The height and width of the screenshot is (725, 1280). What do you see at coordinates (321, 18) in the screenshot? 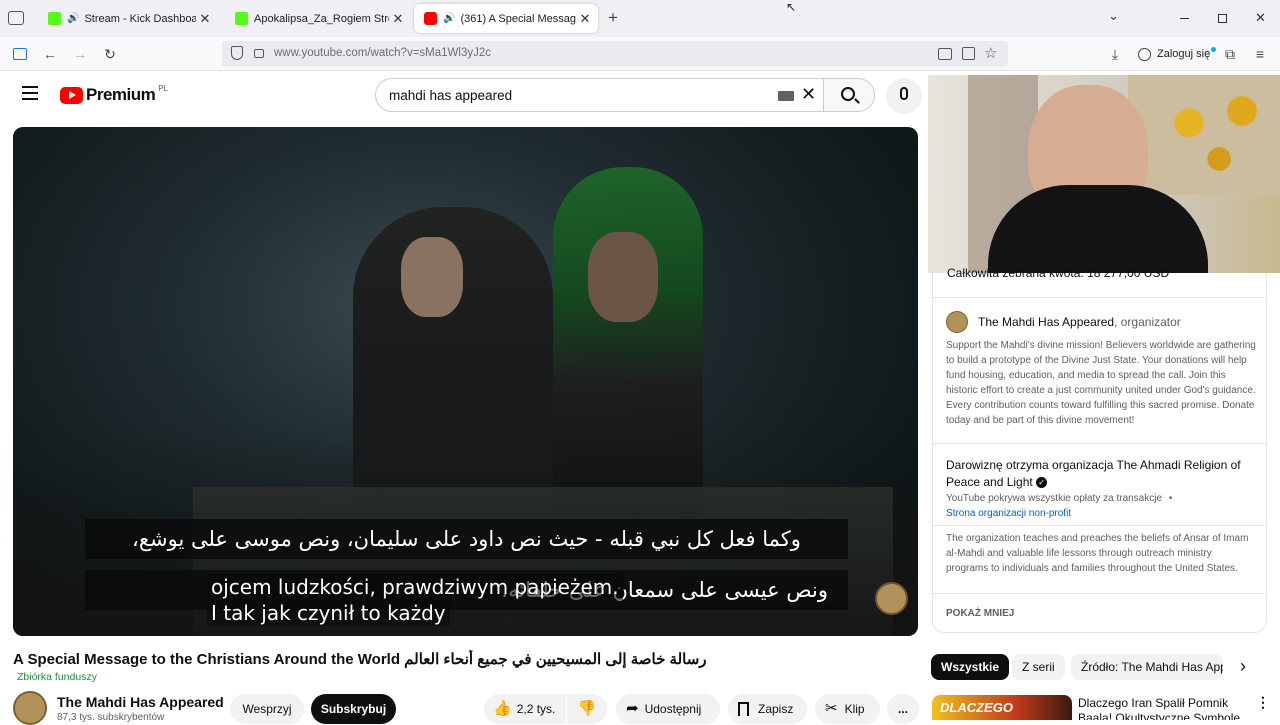
I see `tab-label: Apokalipsa_Za_Rogiem Stream` at bounding box center [321, 18].